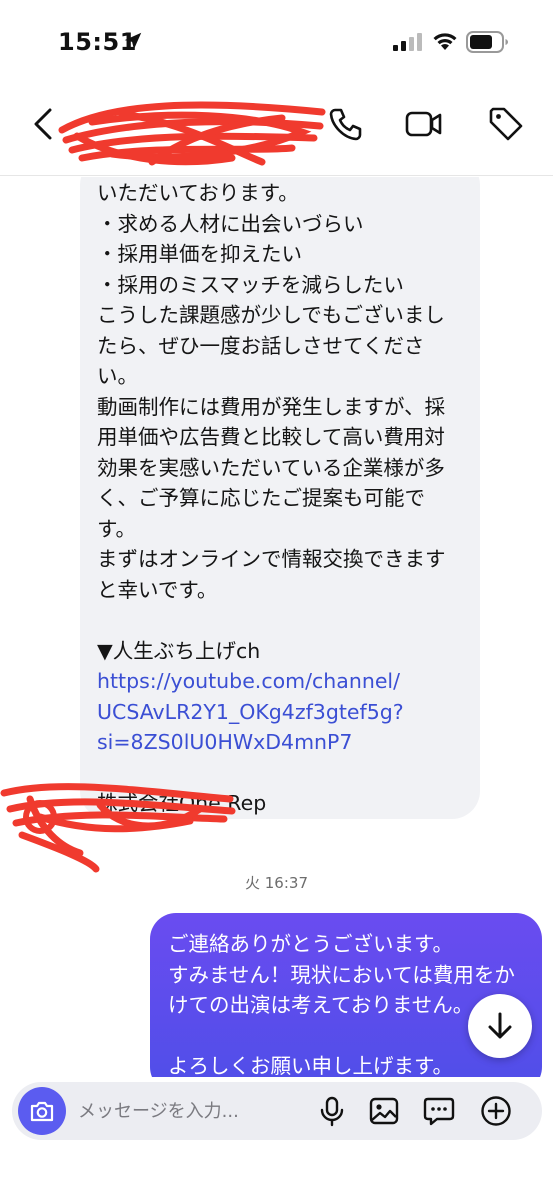 The height and width of the screenshot is (1200, 553). Describe the element at coordinates (310, 1065) in the screenshot. I see `message-text-line: よろしくお願い申し上げます。` at that location.